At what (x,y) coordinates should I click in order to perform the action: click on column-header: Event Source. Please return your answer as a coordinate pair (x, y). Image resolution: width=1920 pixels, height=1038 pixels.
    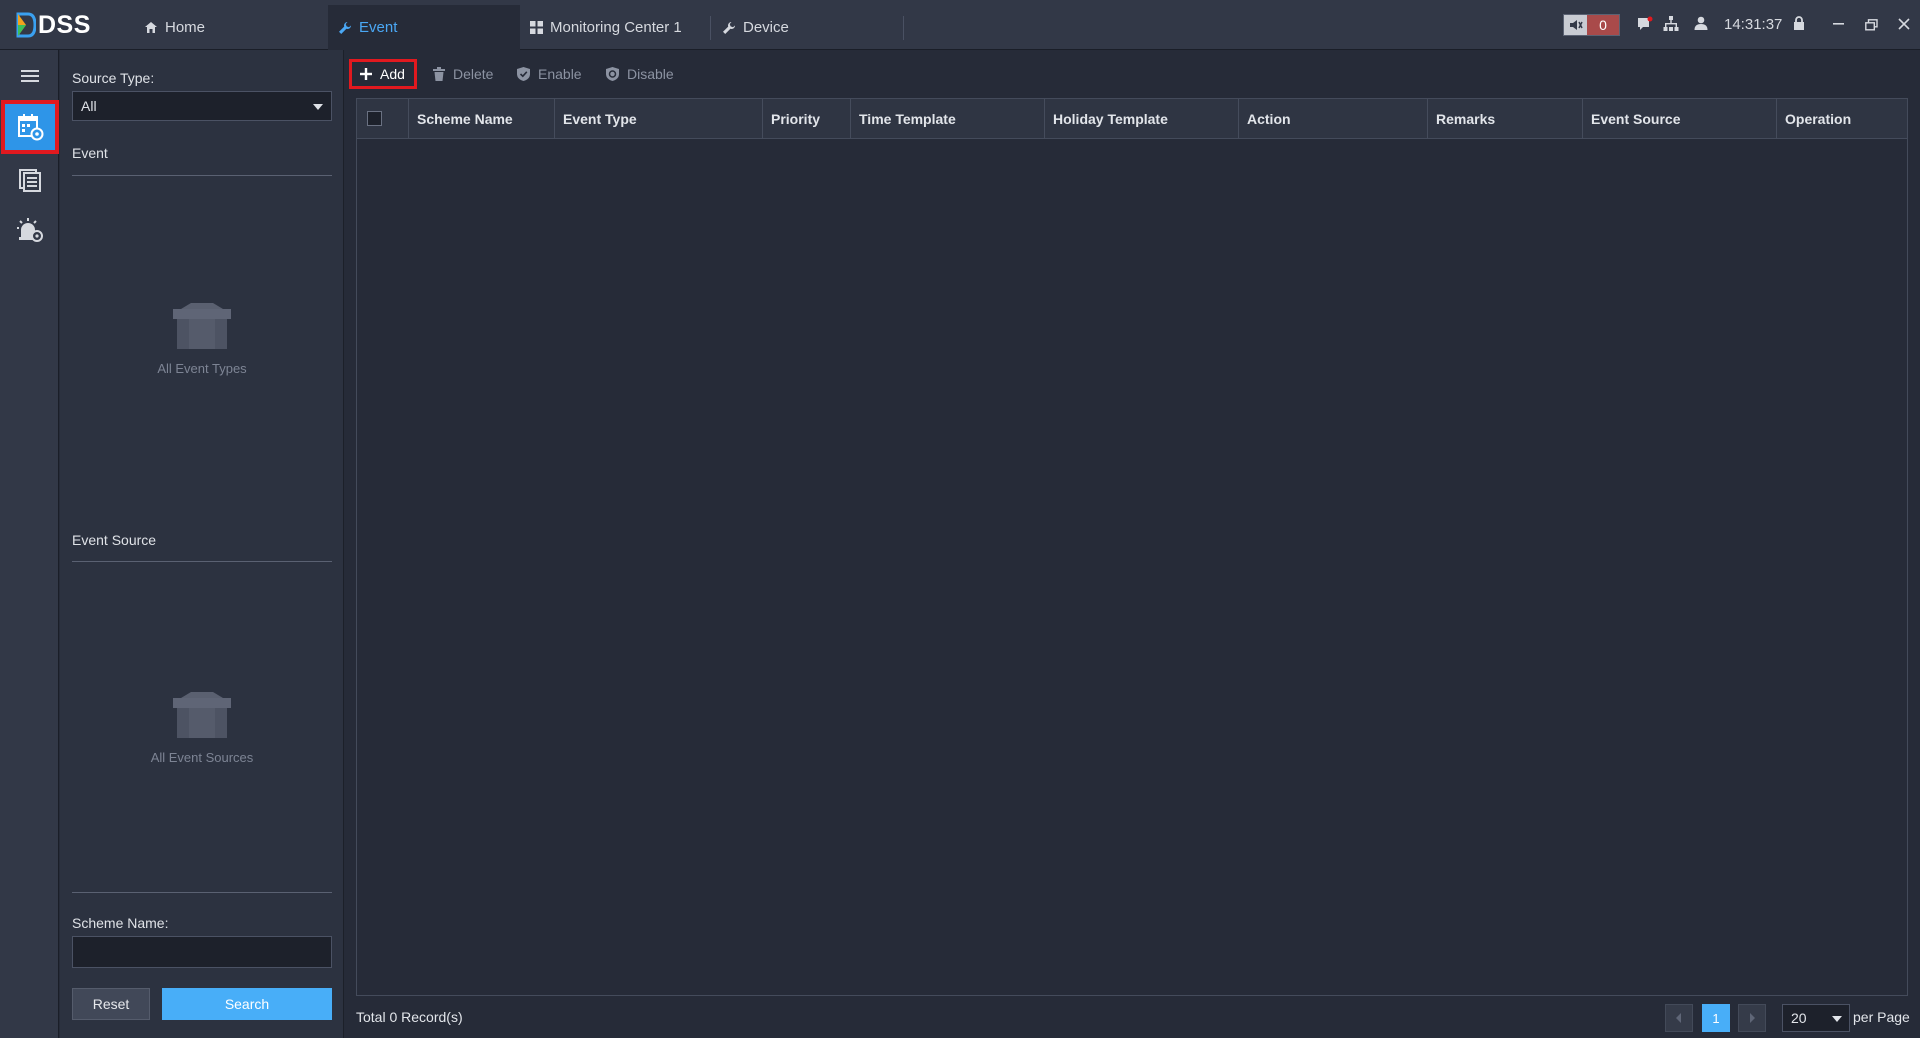
    Looking at the image, I should click on (1679, 119).